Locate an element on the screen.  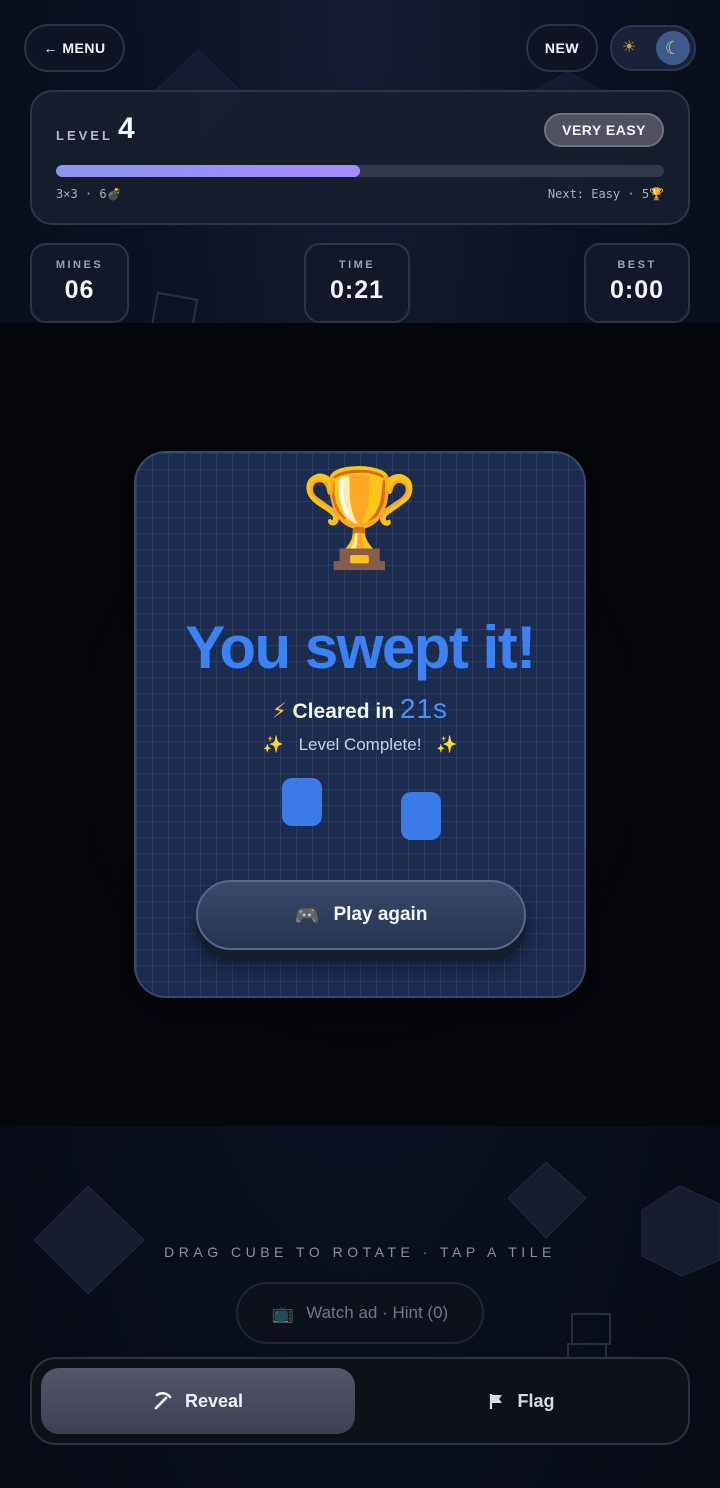
level-complete-line: ✨ Level Complete! ✨ is located at coordinates (360, 745).